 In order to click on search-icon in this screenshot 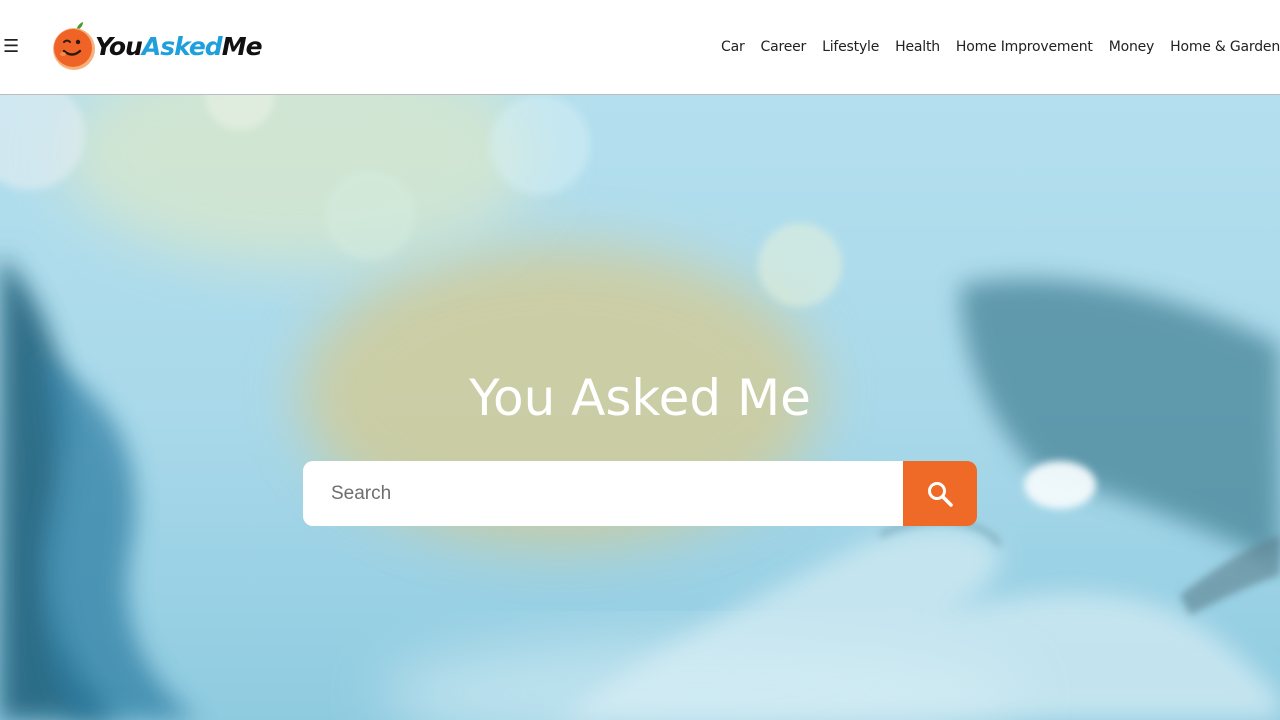, I will do `click(940, 494)`.